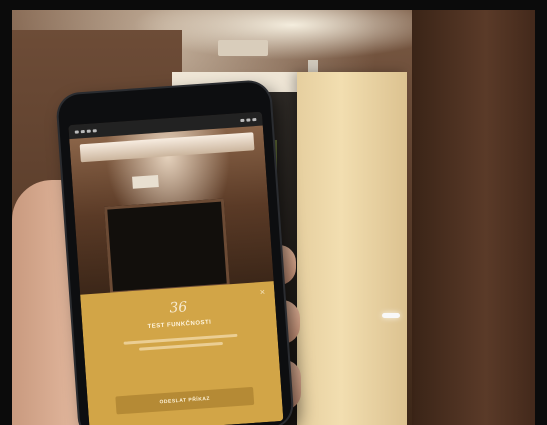 The width and height of the screenshot is (547, 425). Describe the element at coordinates (145, 181) in the screenshot. I see `camera-view-sign` at that location.